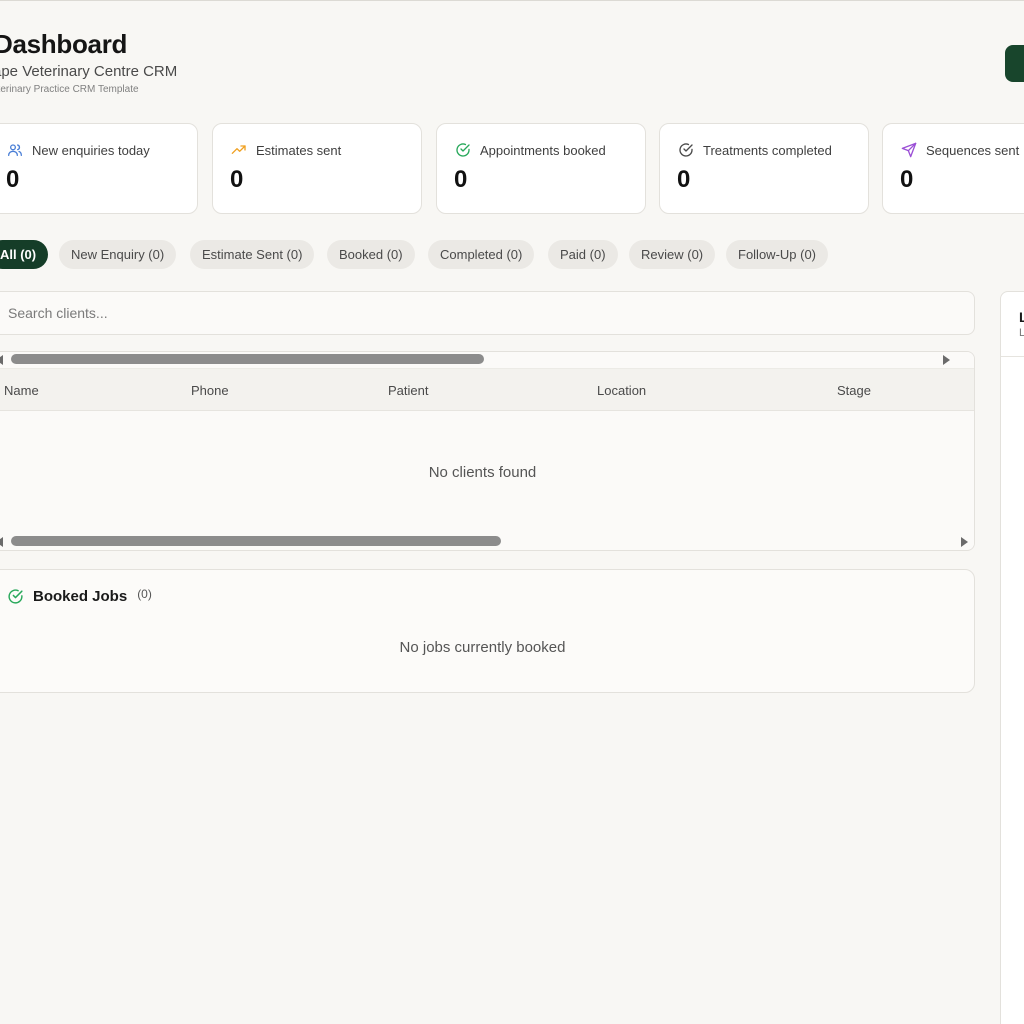 This screenshot has width=1024, height=1024. I want to click on horizontal-scrollbar-top, so click(487, 359).